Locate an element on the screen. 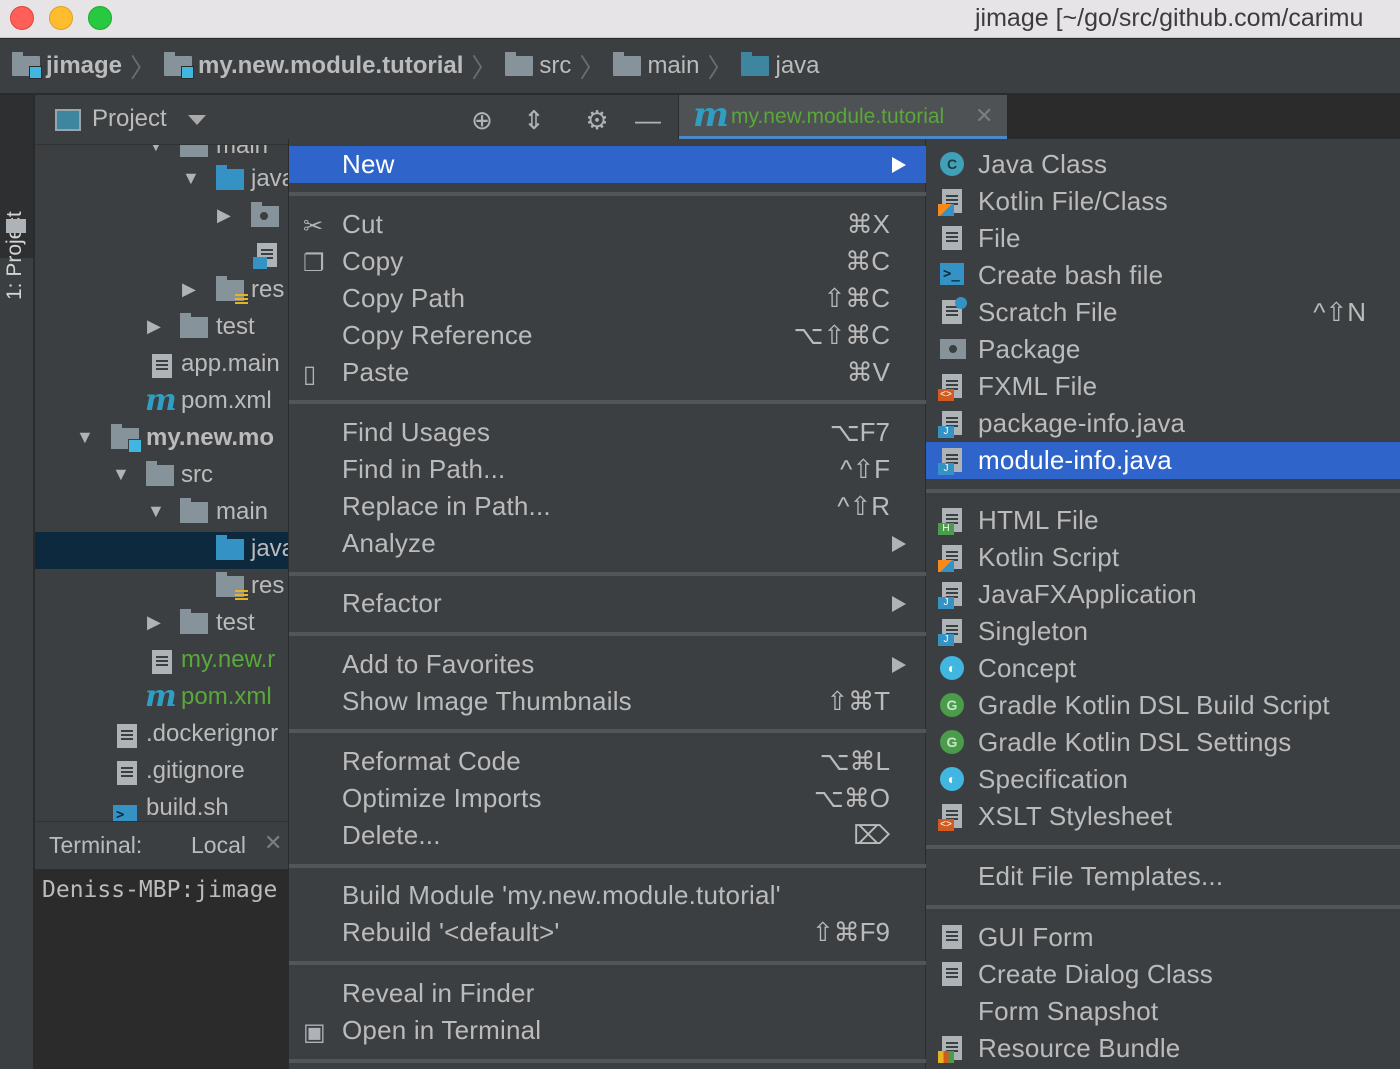 This screenshot has height=1069, width=1400. tree-row: .gitignore is located at coordinates (161, 772).